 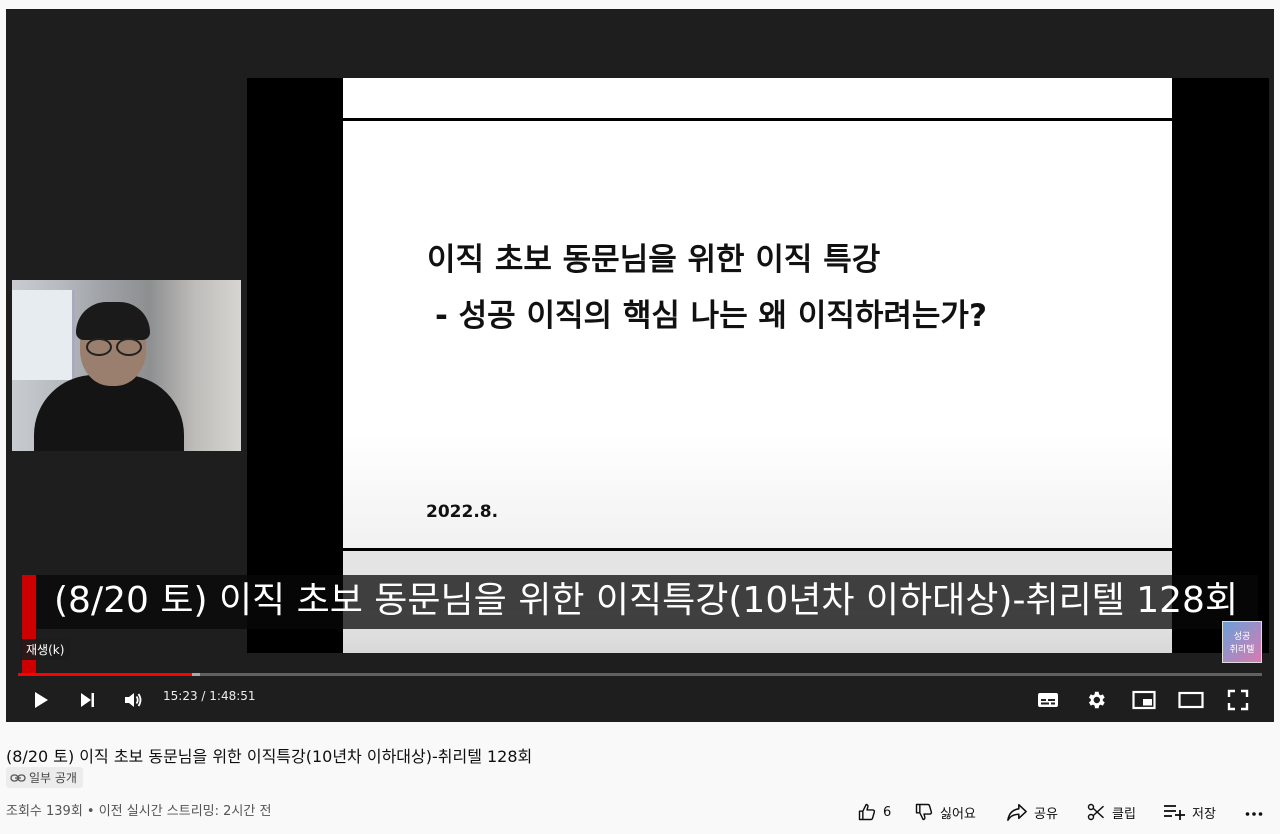 I want to click on dislike-label: 싫어요, so click(x=958, y=814).